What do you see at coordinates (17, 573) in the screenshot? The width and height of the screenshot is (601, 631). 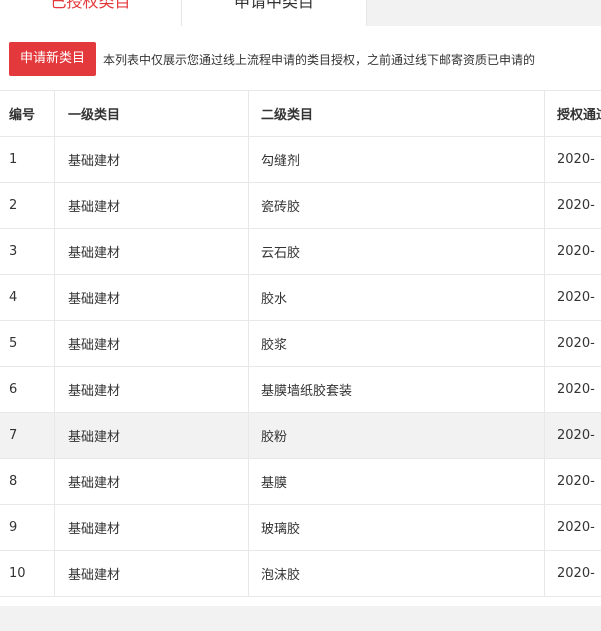 I see `cell-no: 10` at bounding box center [17, 573].